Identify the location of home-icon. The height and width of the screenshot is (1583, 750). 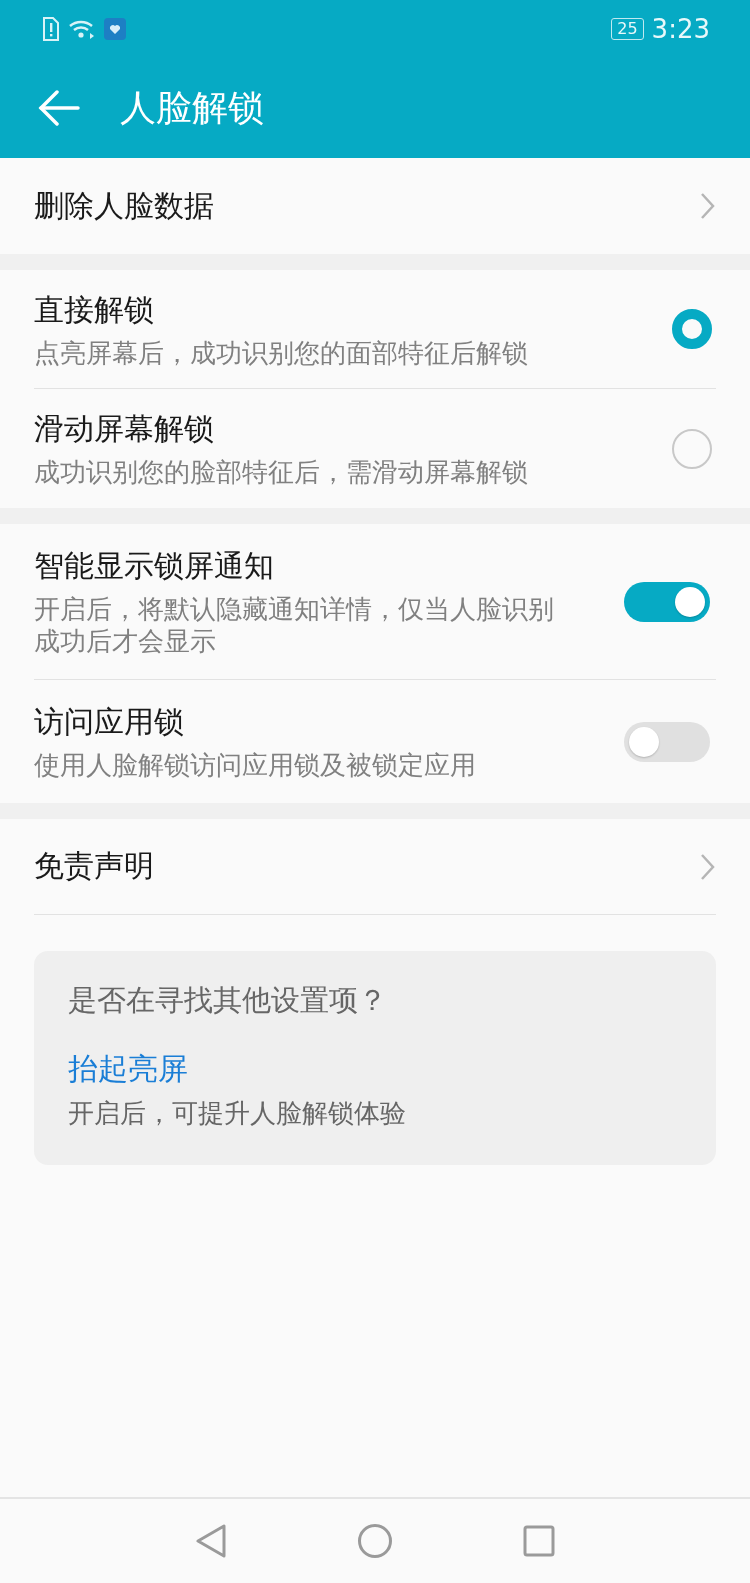
(375, 1541).